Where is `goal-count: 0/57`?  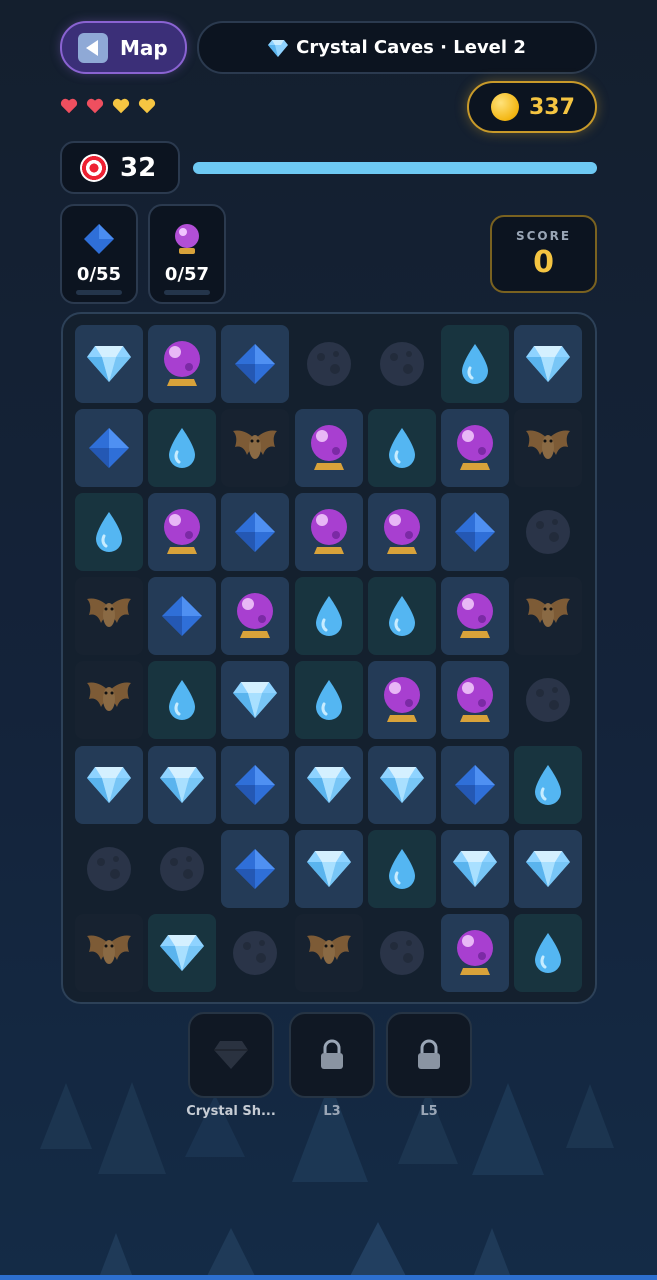 goal-count: 0/57 is located at coordinates (187, 274).